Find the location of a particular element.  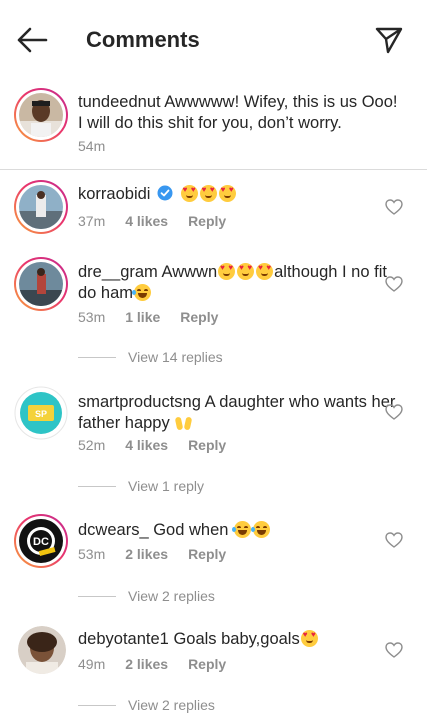

comment-text: korraobidi is located at coordinates (238, 194).